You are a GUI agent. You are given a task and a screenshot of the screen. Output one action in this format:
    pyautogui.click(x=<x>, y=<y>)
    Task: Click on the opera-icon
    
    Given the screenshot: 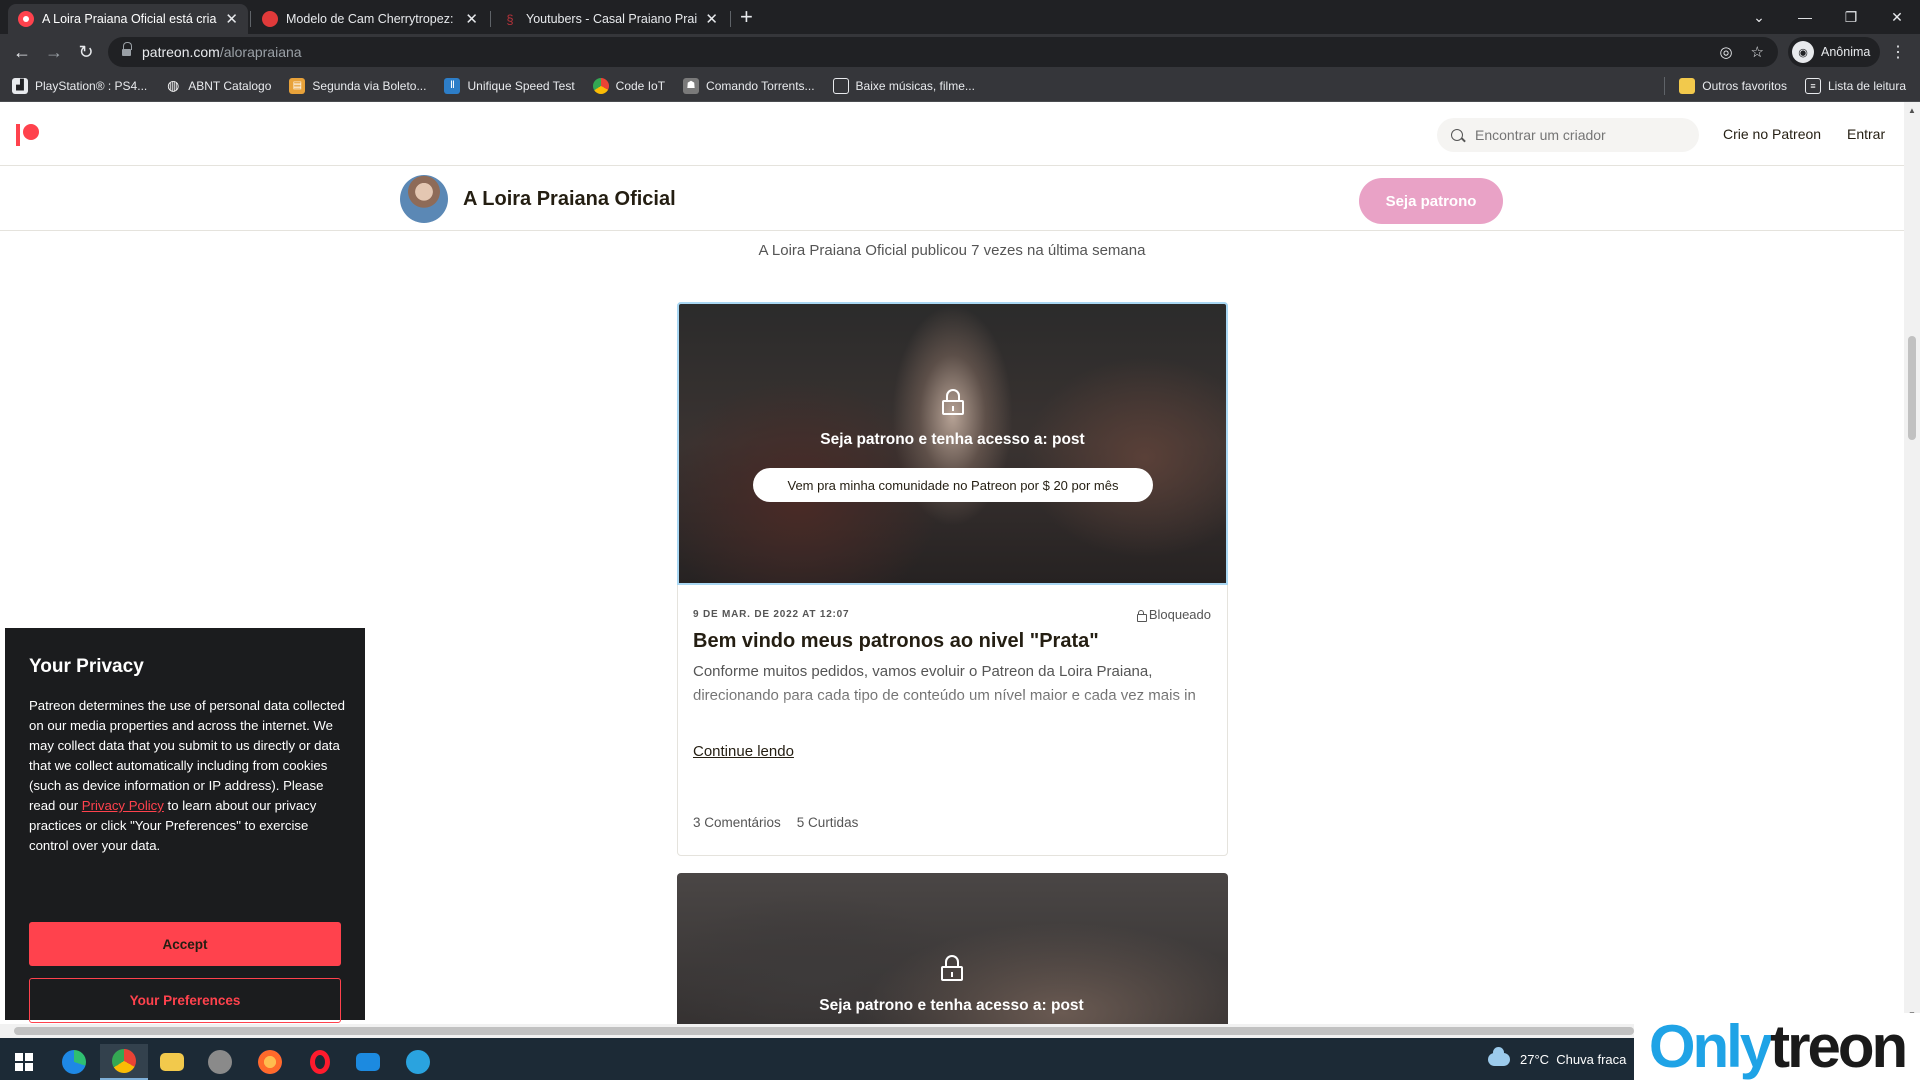 What is the action you would take?
    pyautogui.click(x=320, y=1062)
    